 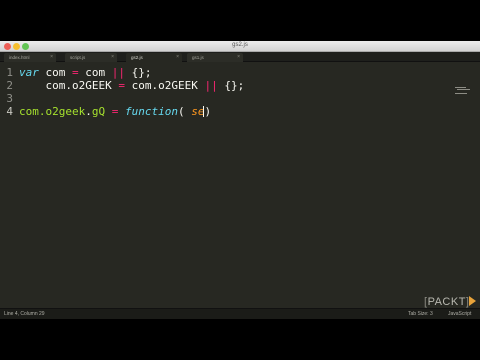 I want to click on code-line: com.o2geek.gQ = function( se), so click(x=115, y=111).